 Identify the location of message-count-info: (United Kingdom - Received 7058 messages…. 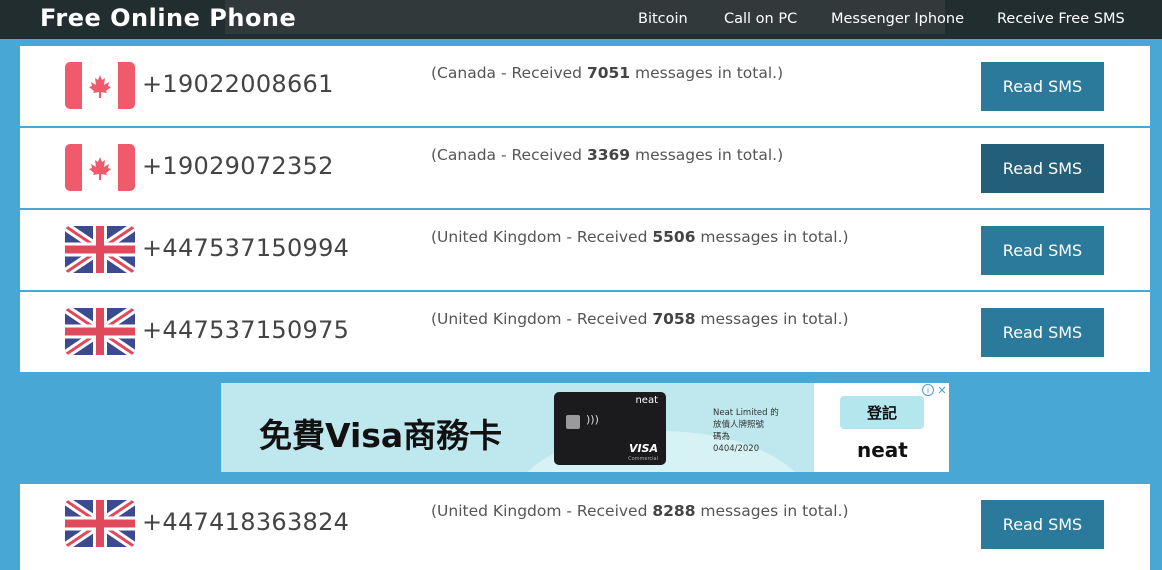
(640, 319).